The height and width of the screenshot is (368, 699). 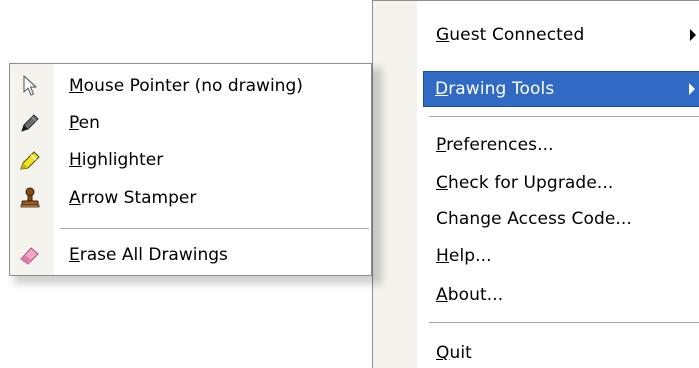 What do you see at coordinates (30, 198) in the screenshot?
I see `stamp-icon` at bounding box center [30, 198].